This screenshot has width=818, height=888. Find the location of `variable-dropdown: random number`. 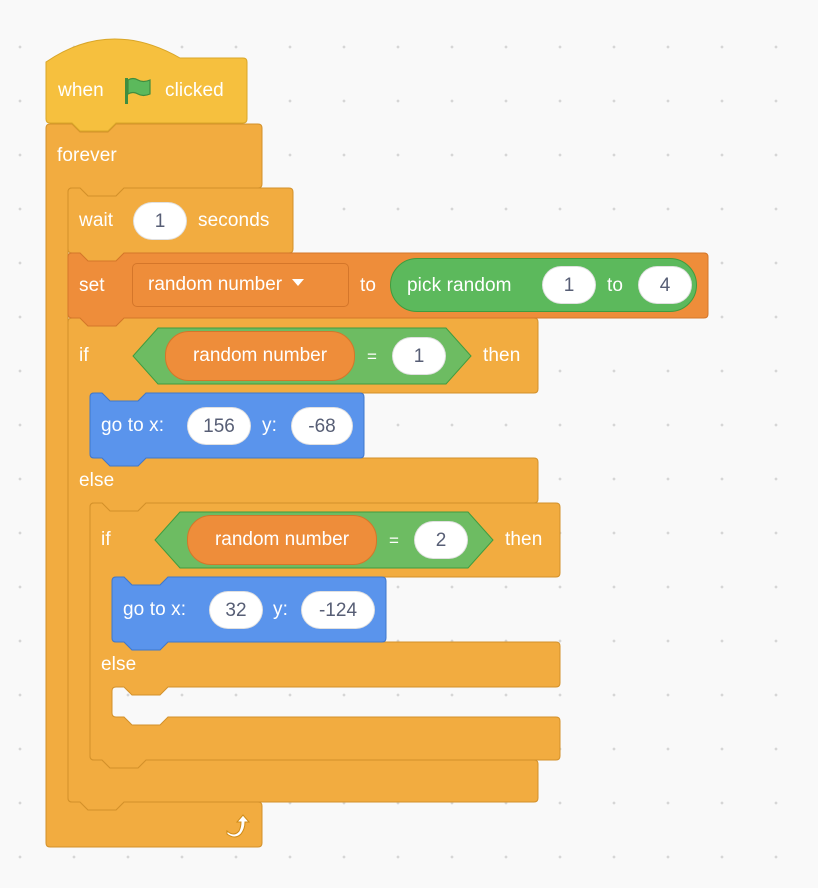

variable-dropdown: random number is located at coordinates (240, 285).